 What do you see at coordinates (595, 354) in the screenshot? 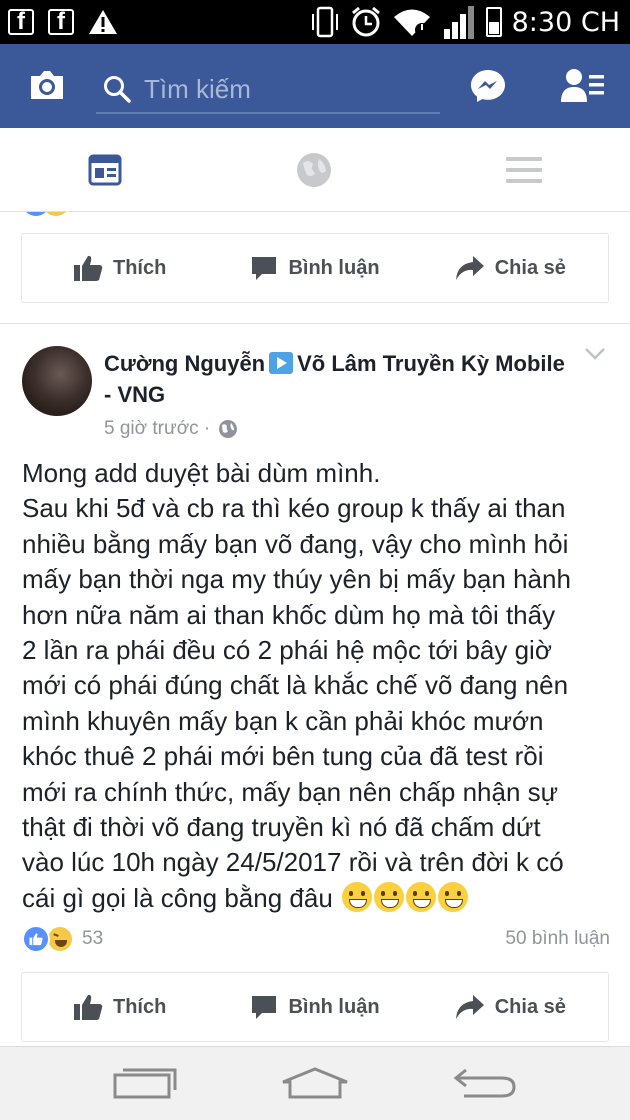
I see `chevron-down-icon` at bounding box center [595, 354].